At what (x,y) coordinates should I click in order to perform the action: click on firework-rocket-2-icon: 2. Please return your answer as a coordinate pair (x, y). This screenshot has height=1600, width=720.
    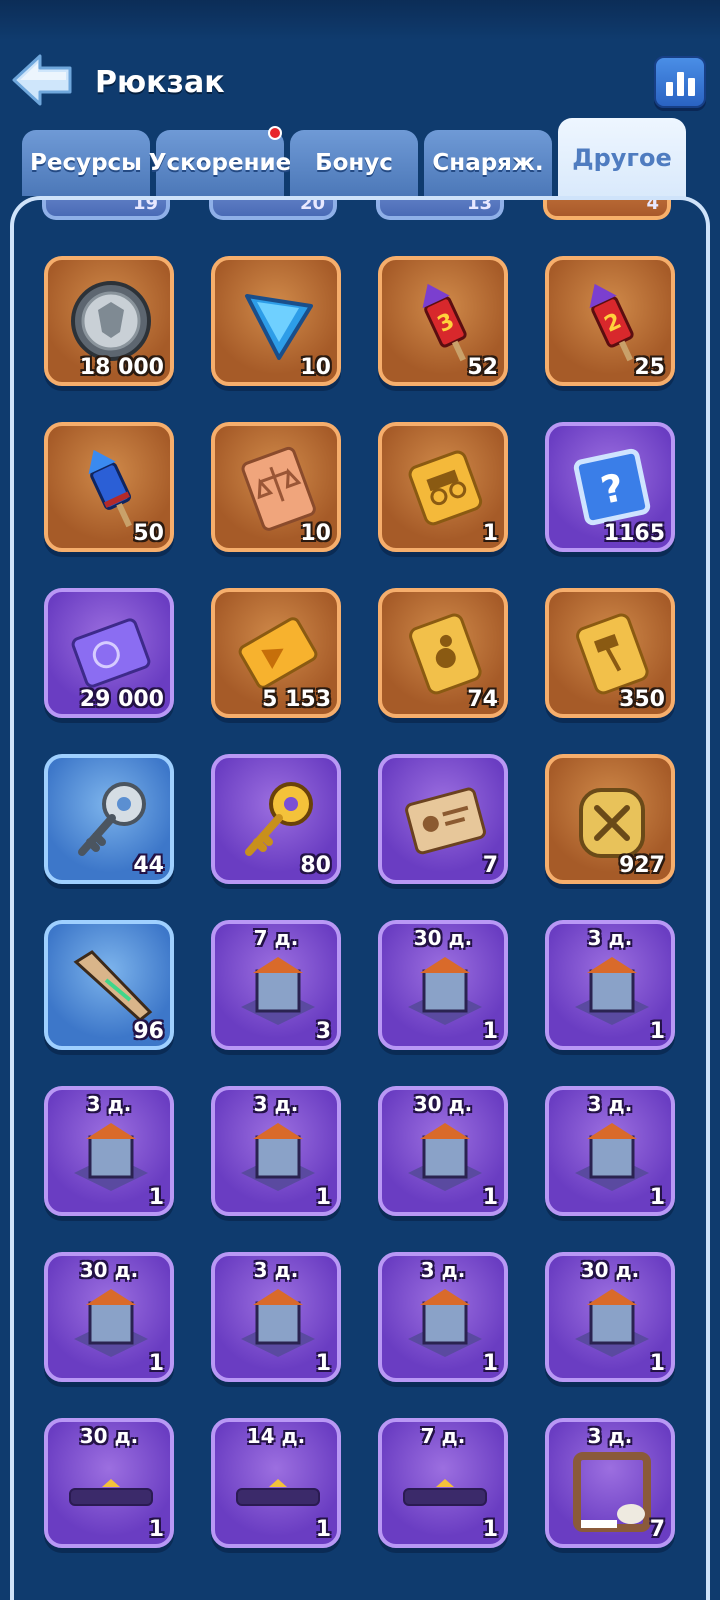
    Looking at the image, I should click on (612, 321).